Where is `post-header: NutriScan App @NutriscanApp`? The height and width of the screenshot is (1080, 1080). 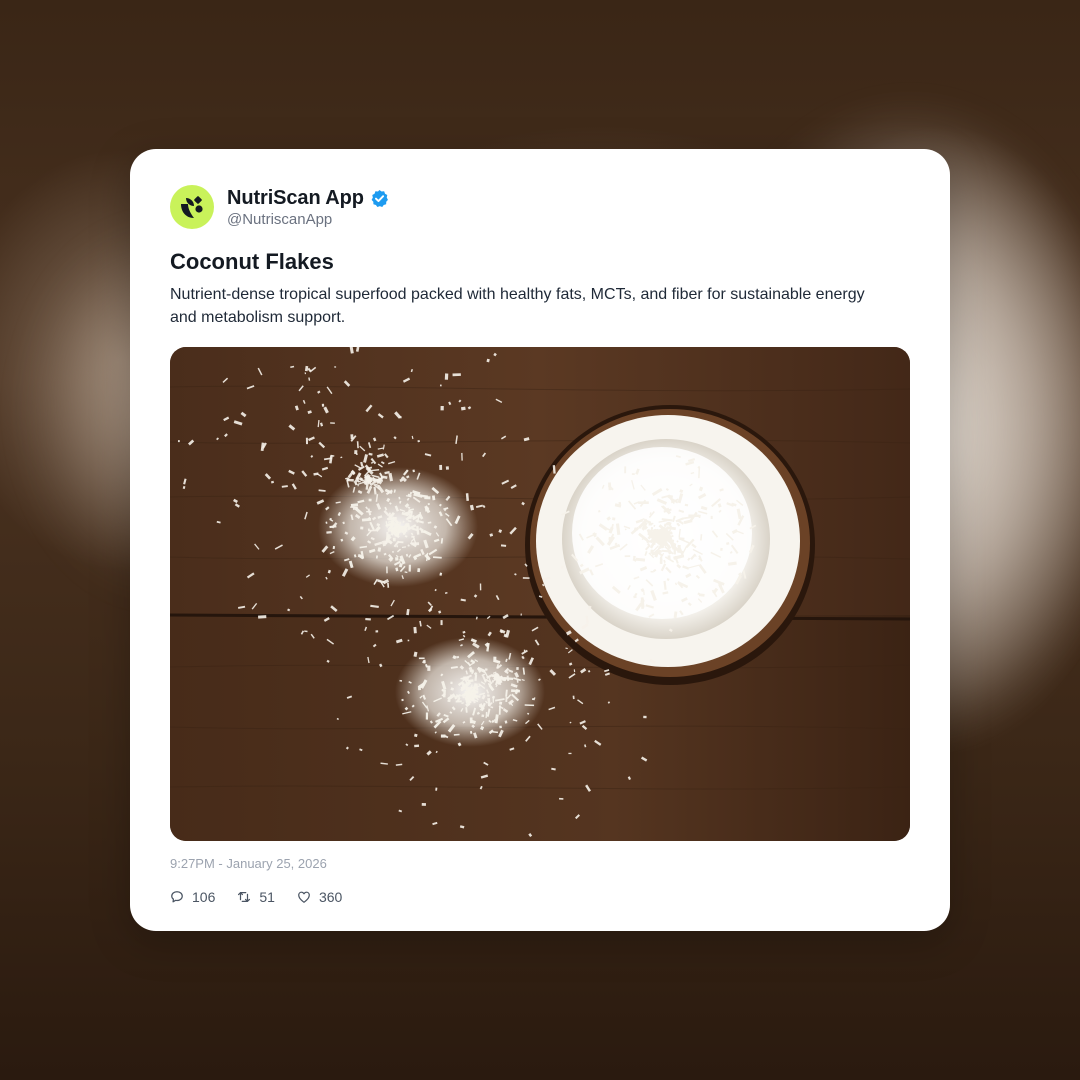
post-header: NutriScan App @NutriscanApp is located at coordinates (540, 207).